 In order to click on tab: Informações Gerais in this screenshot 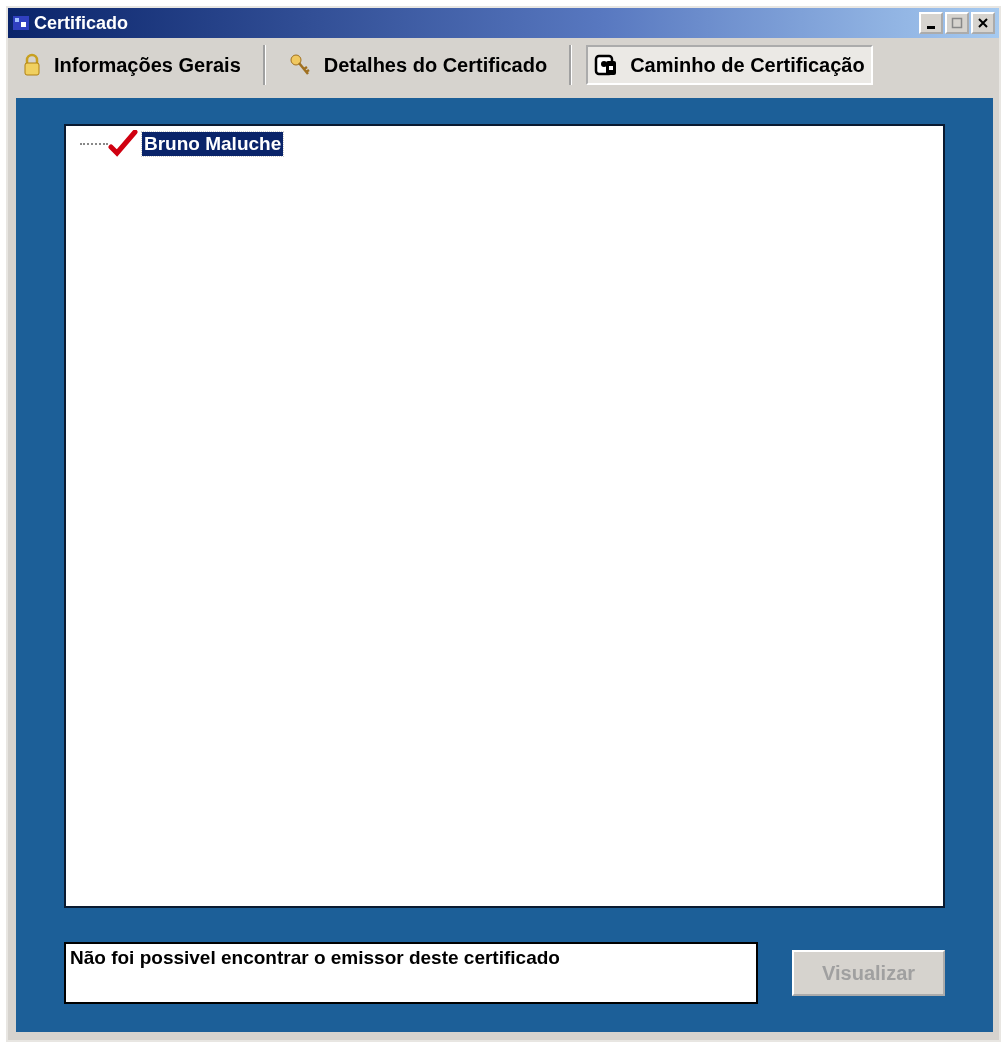, I will do `click(131, 65)`.